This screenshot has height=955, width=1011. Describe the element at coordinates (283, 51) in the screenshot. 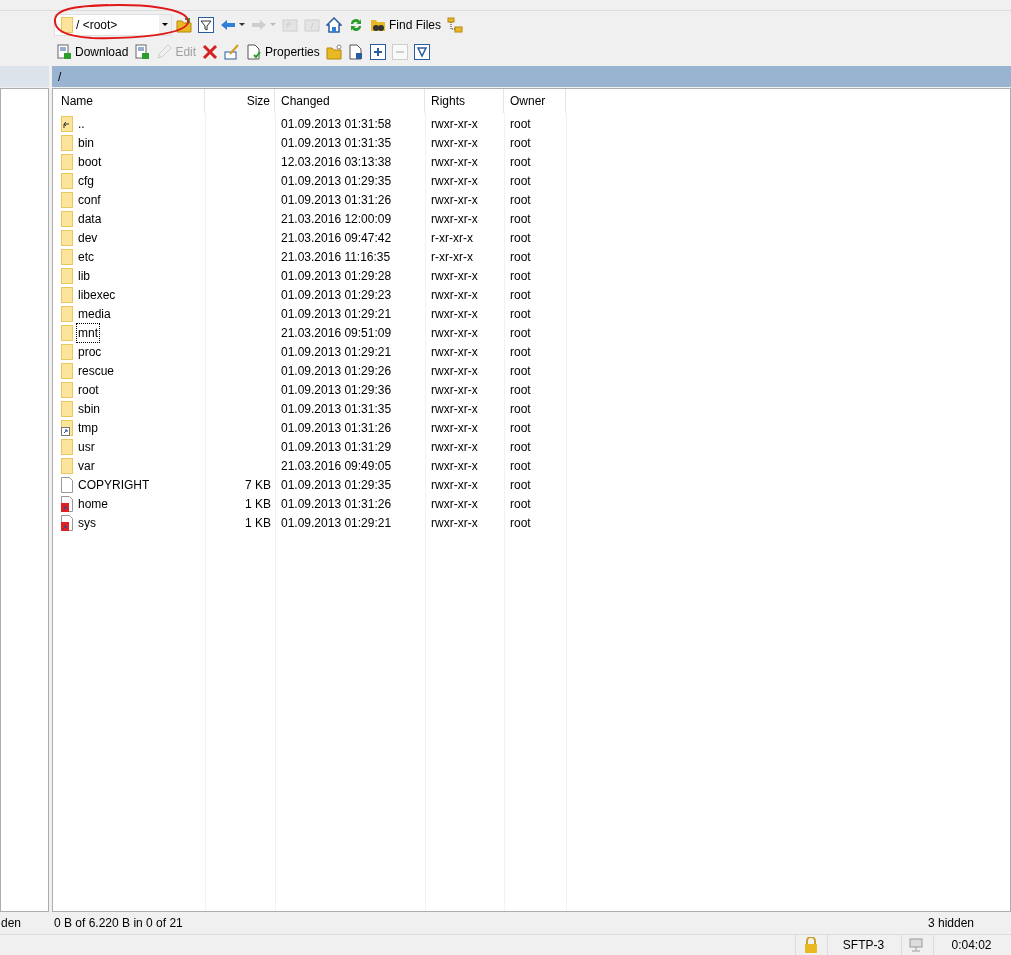

I see `properties-button: Properties` at that location.